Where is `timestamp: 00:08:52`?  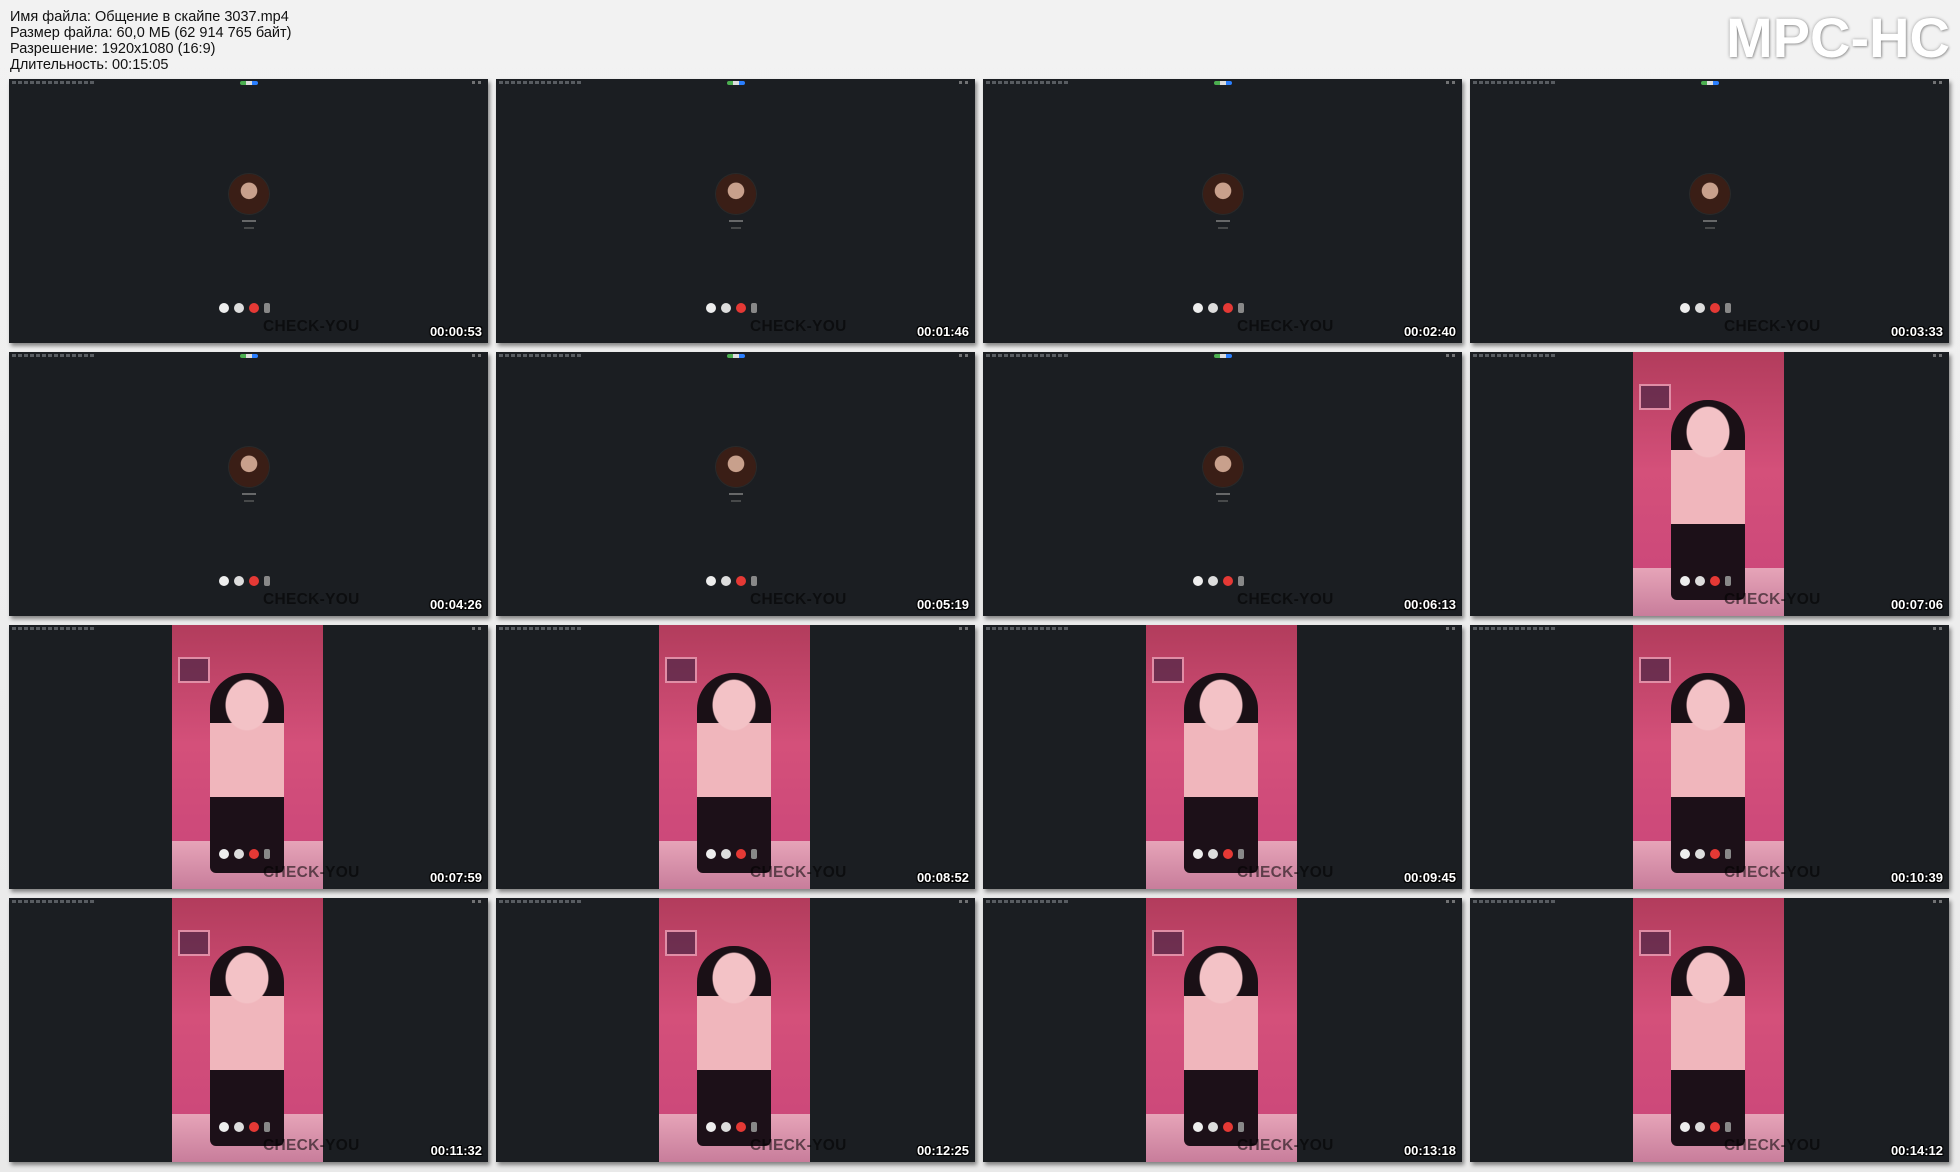
timestamp: 00:08:52 is located at coordinates (942, 877).